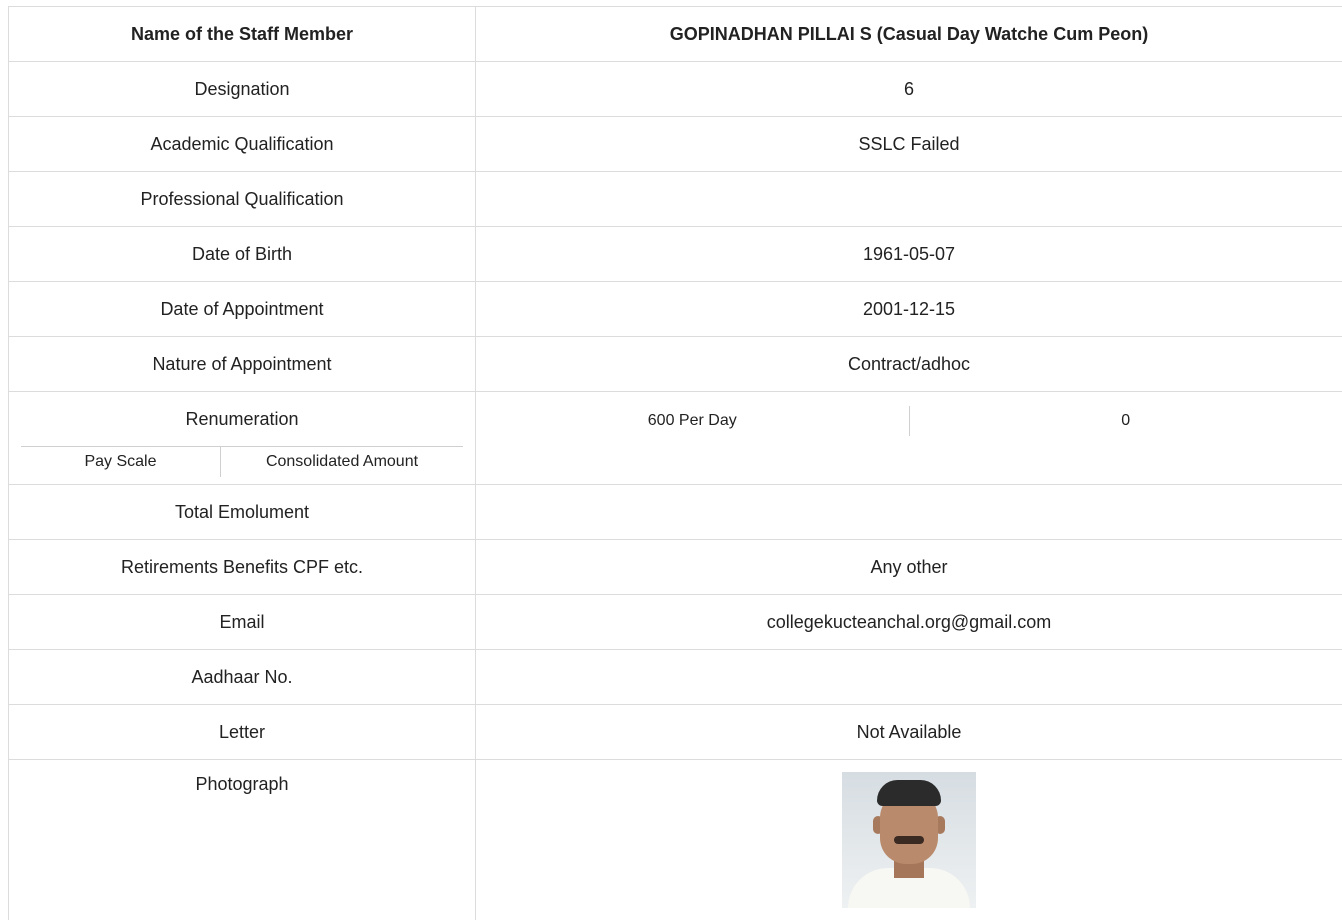  I want to click on row-designation: Designation 6, so click(675, 89).